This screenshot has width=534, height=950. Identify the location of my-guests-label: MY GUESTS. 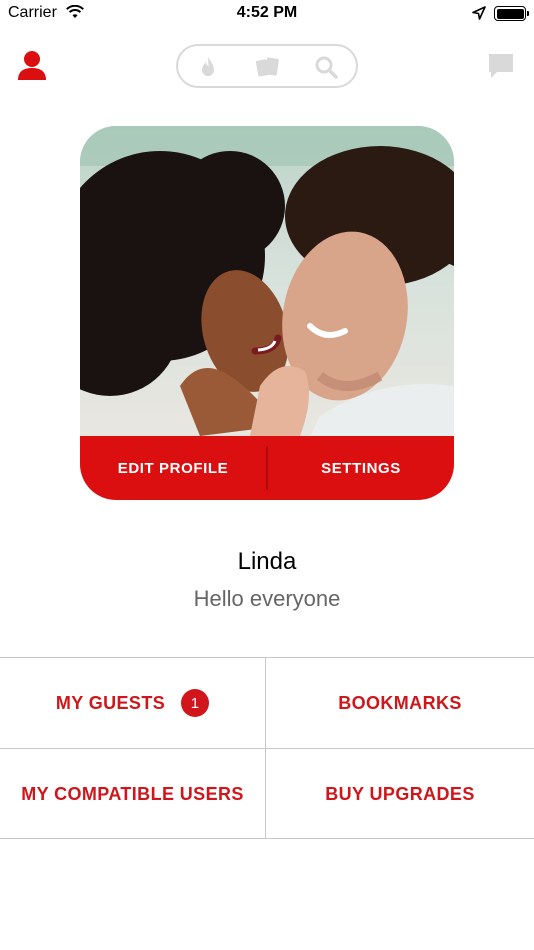
(110, 702).